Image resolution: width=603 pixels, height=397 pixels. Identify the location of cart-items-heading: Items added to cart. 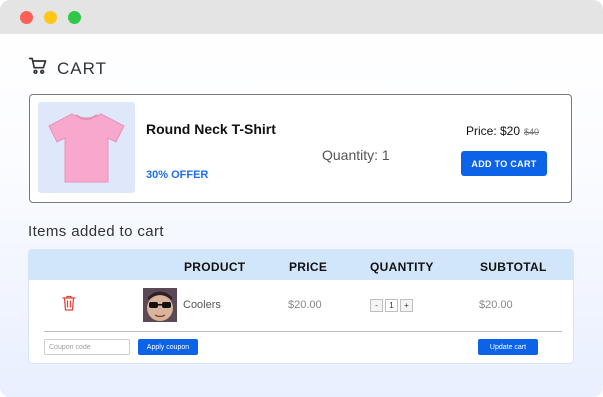
(96, 231).